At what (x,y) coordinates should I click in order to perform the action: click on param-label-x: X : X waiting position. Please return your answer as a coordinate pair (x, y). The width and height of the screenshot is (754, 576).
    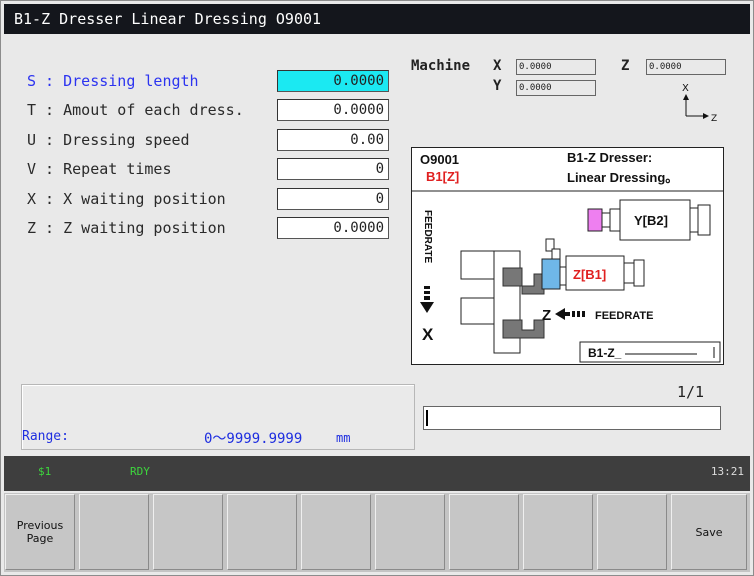
    Looking at the image, I should click on (126, 199).